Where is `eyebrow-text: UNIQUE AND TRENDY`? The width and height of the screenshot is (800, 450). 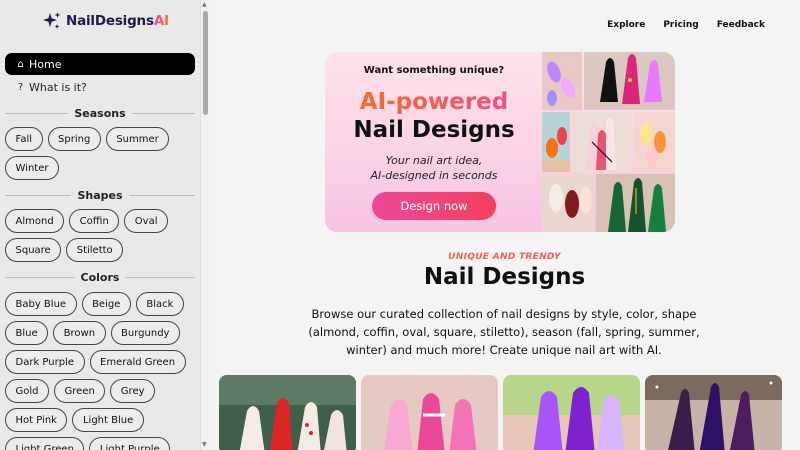 eyebrow-text: UNIQUE AND TRENDY is located at coordinates (504, 257).